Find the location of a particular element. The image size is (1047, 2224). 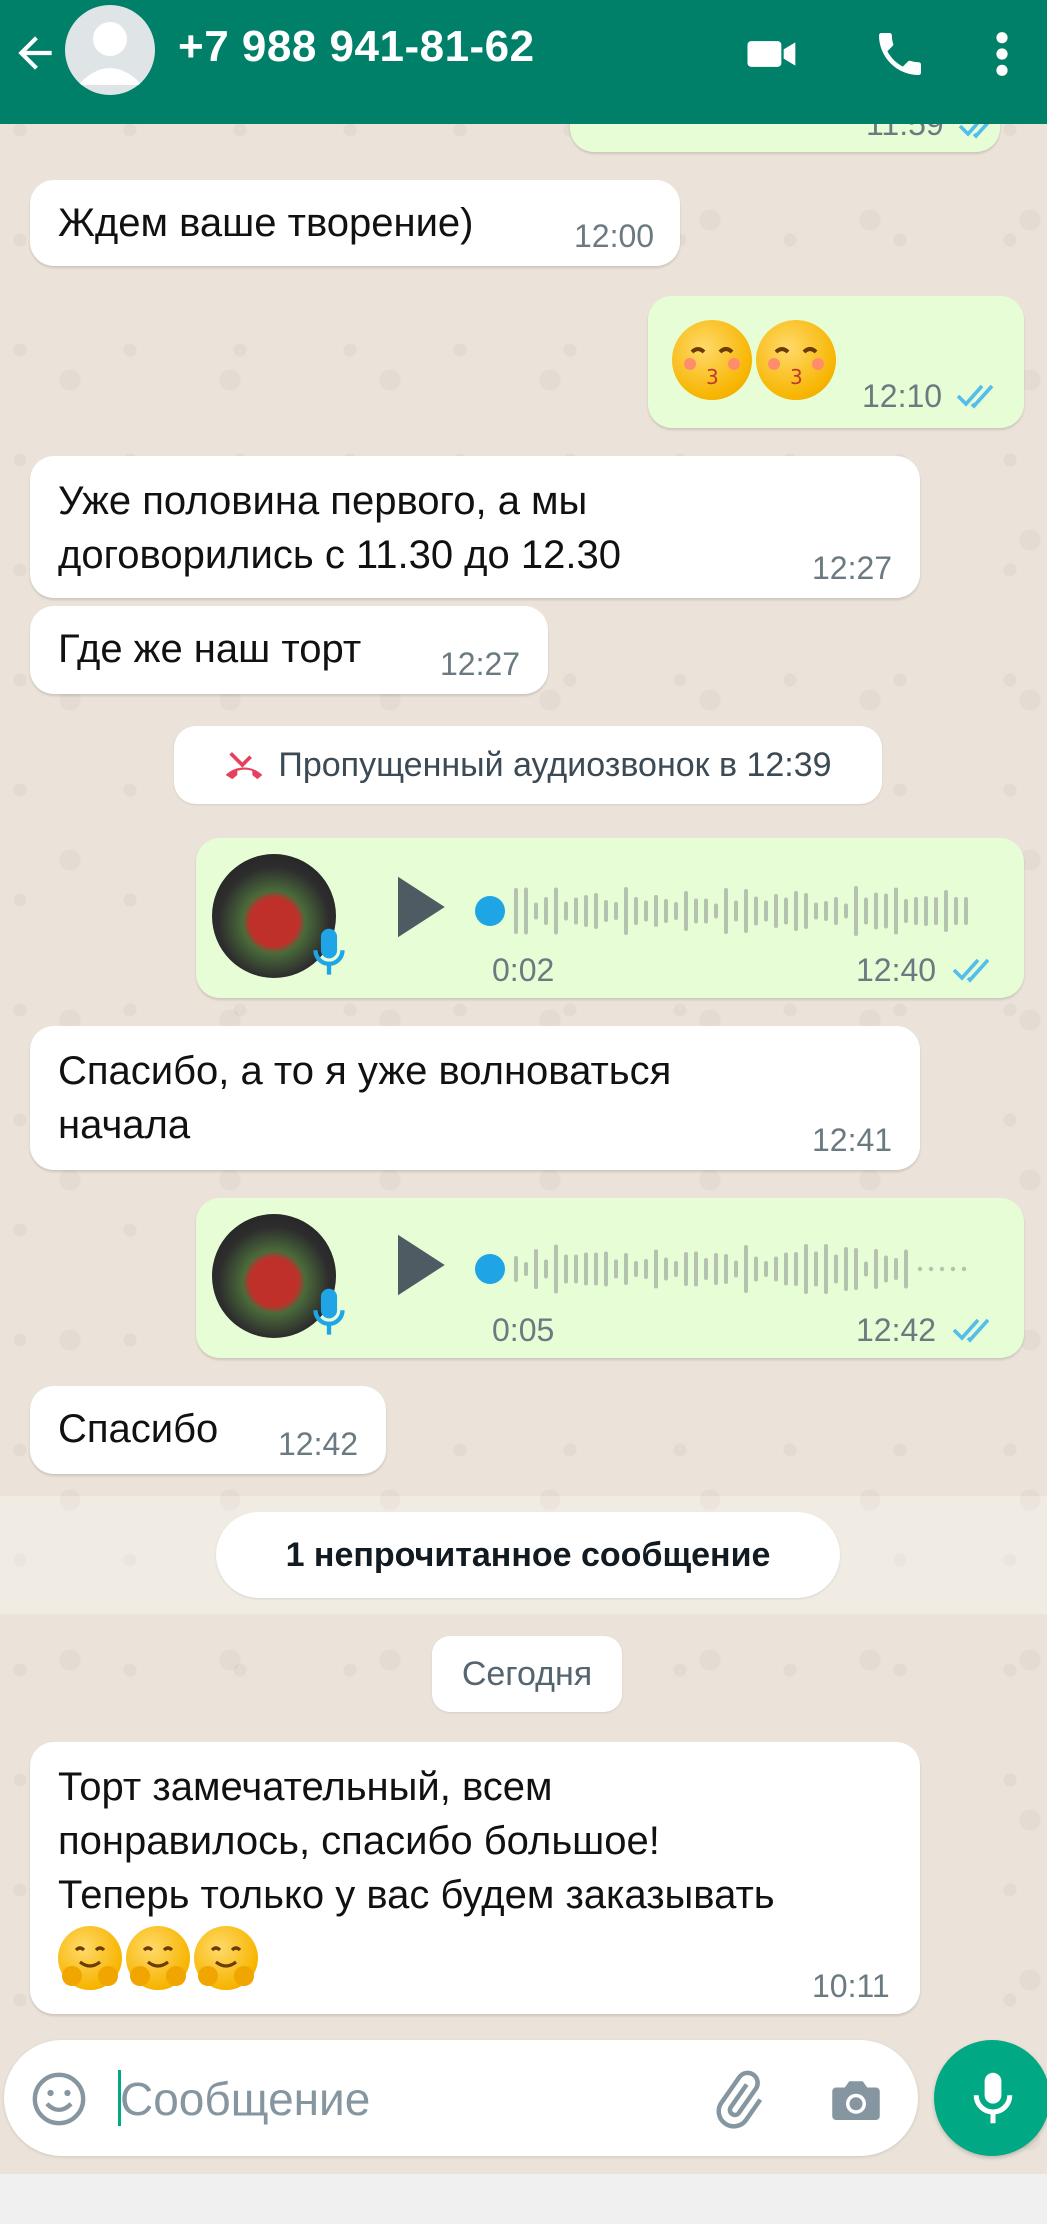

message-time: 12:41 is located at coordinates (852, 1140).